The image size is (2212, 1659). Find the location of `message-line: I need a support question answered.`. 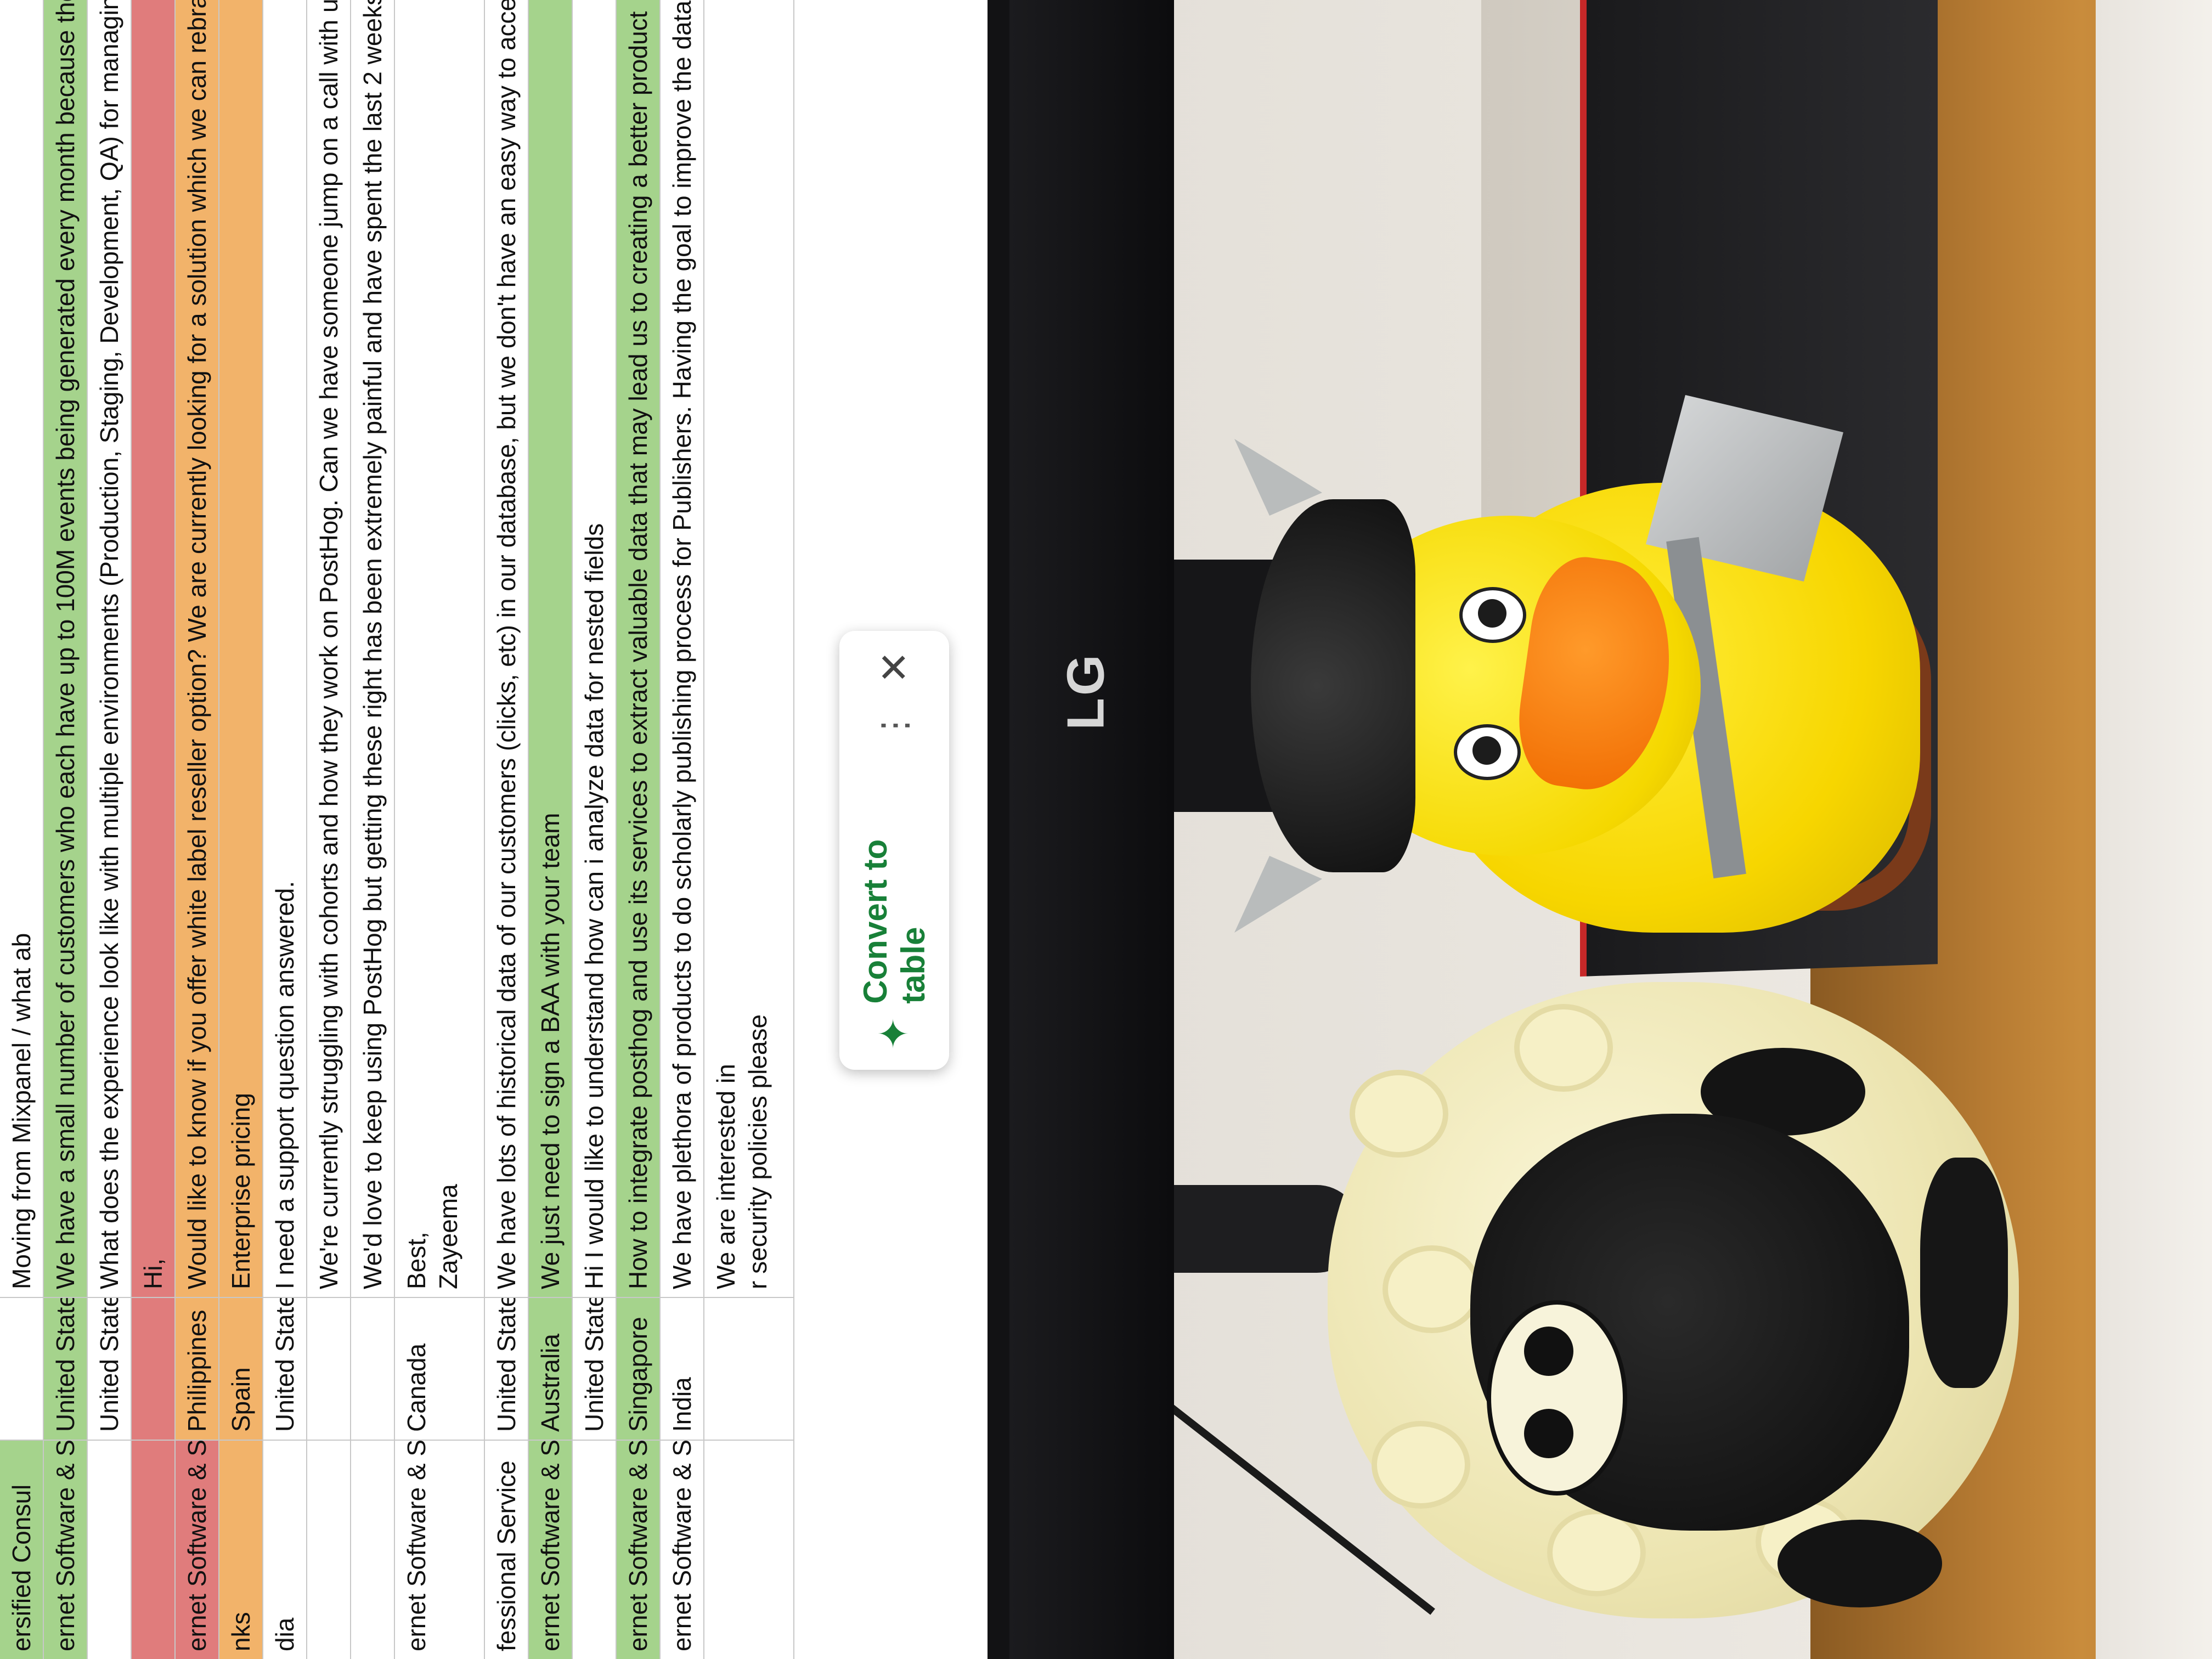

message-line: I need a support question answered. is located at coordinates (284, 1085).